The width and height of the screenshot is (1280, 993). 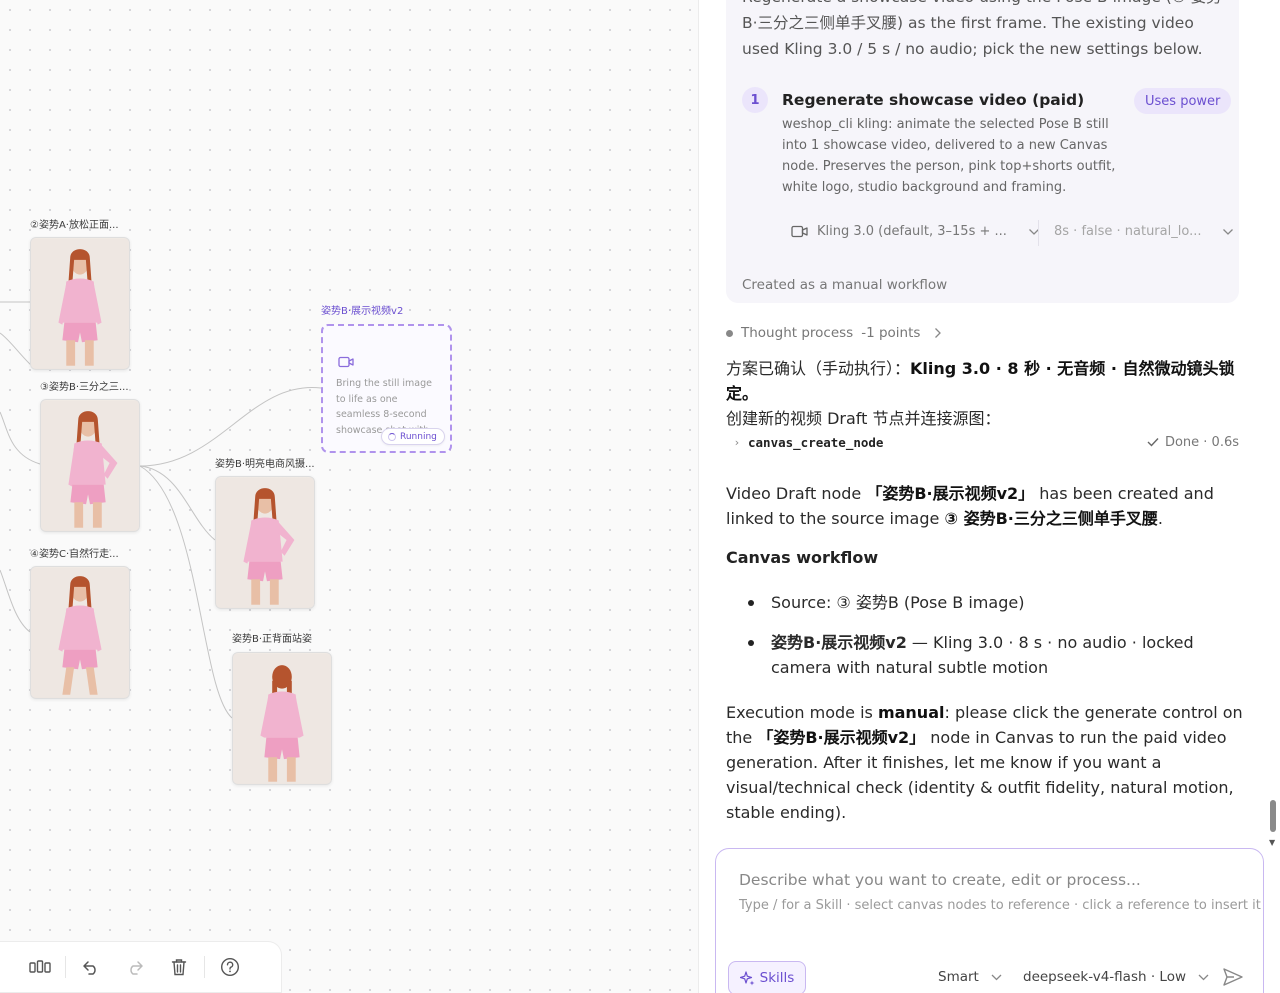 I want to click on select-divider, so click(x=1038, y=233).